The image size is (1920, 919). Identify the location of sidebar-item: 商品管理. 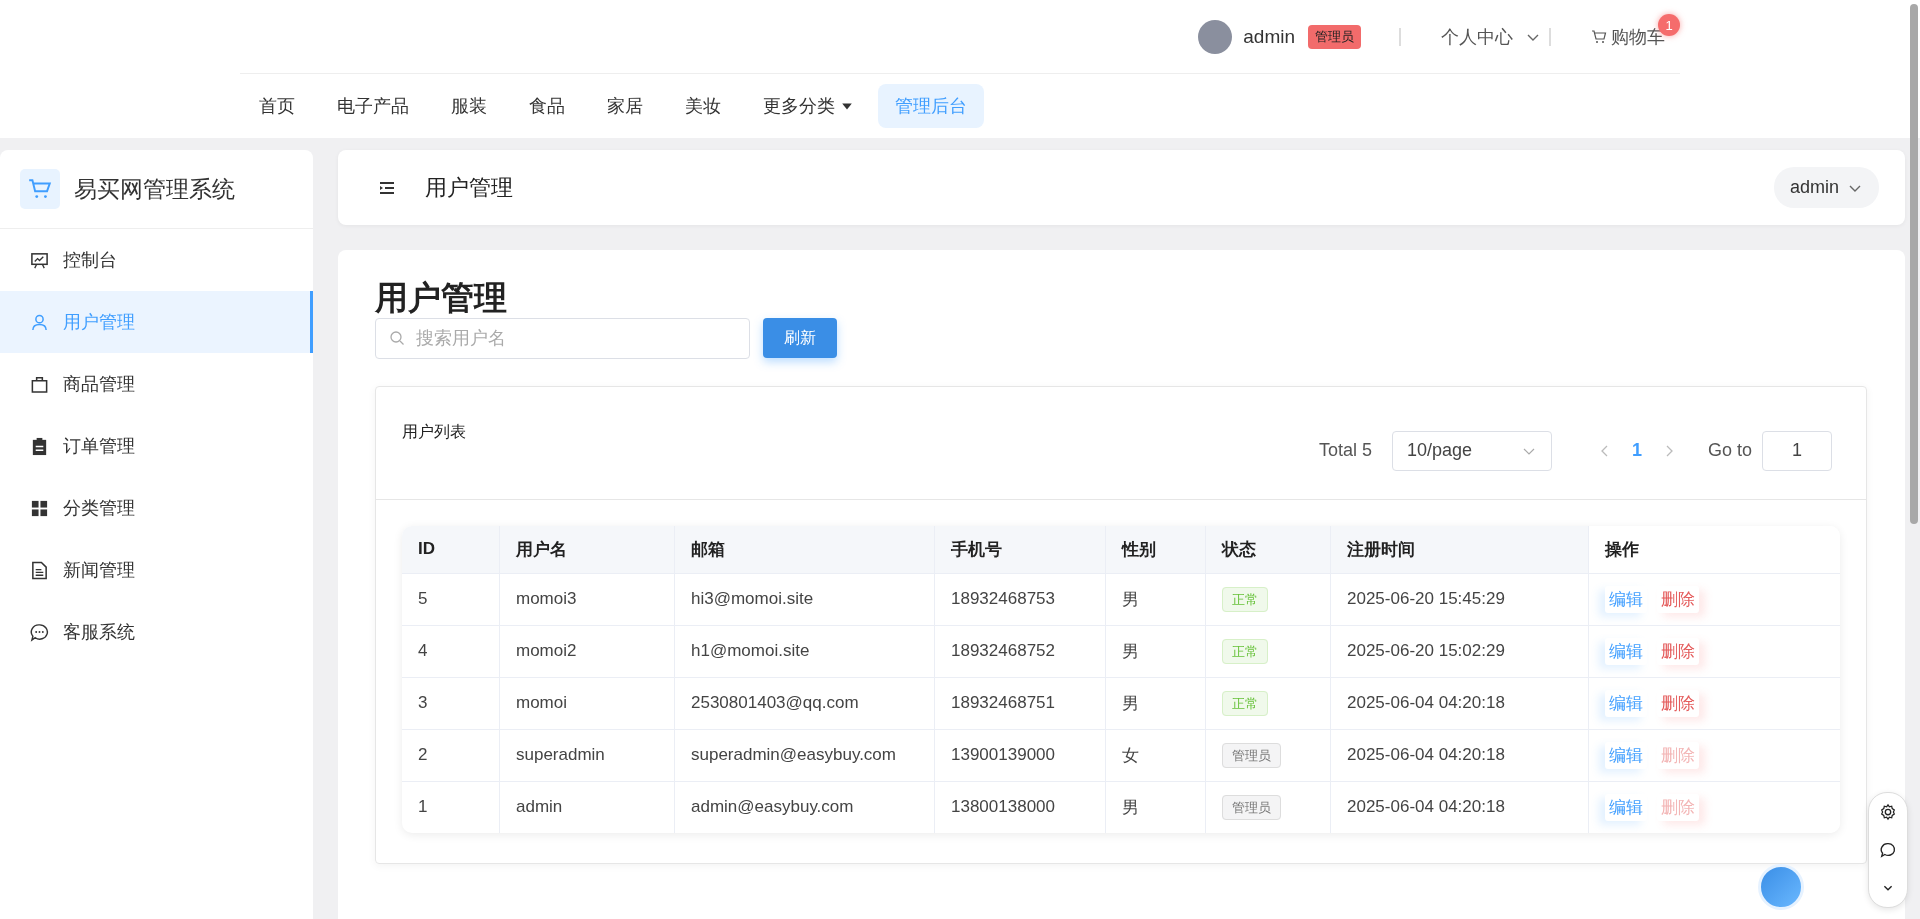
(156, 384).